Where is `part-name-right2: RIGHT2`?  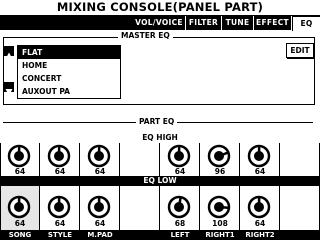 part-name-right2: RIGHT2 is located at coordinates (260, 235).